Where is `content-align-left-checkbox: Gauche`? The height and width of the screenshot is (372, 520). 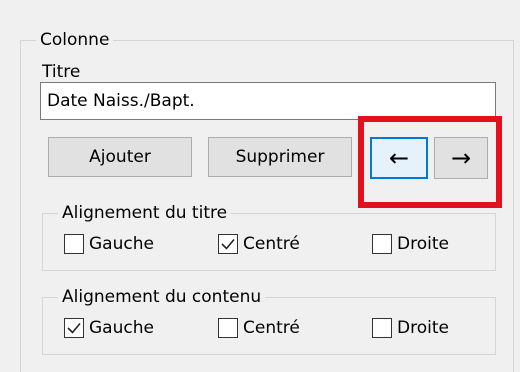 content-align-left-checkbox: Gauche is located at coordinates (109, 328).